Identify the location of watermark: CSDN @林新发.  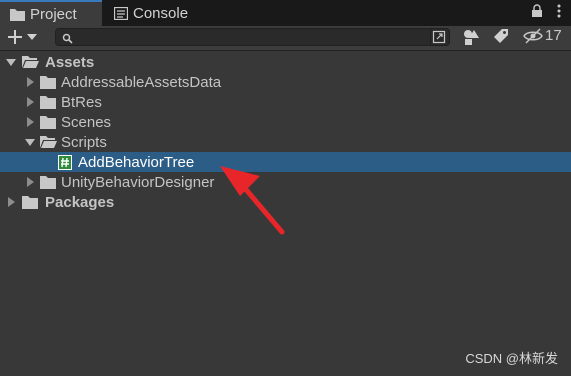
(511, 358).